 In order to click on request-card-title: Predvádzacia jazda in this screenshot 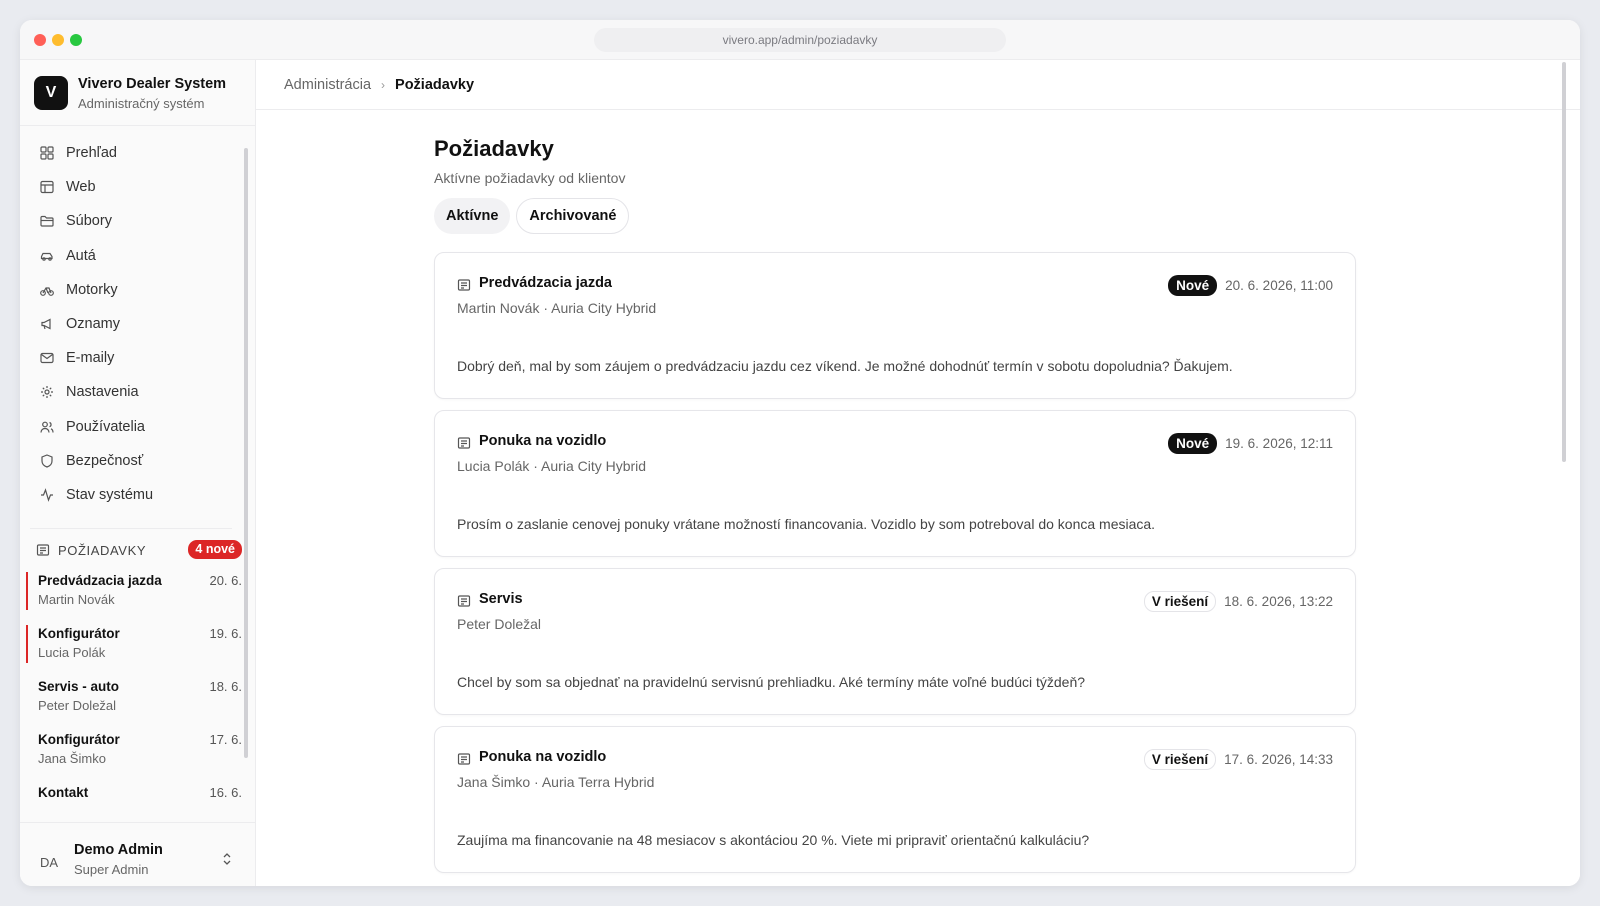, I will do `click(545, 283)`.